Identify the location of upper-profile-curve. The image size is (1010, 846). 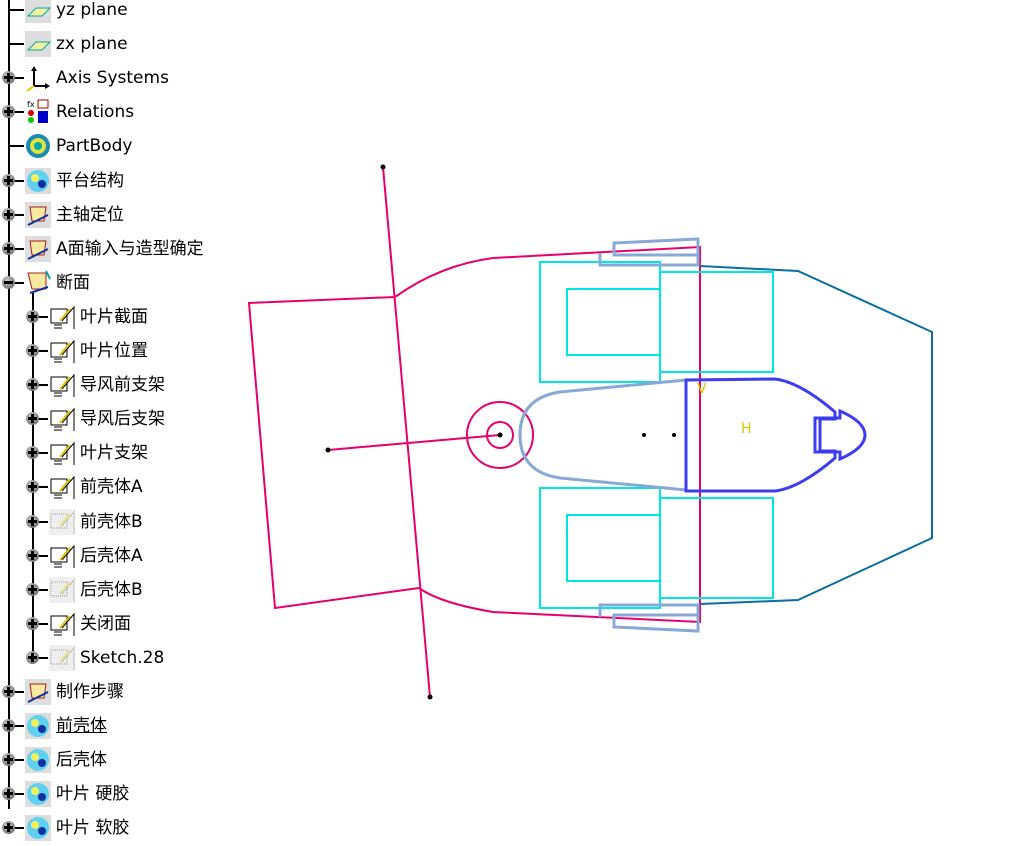
(547, 434).